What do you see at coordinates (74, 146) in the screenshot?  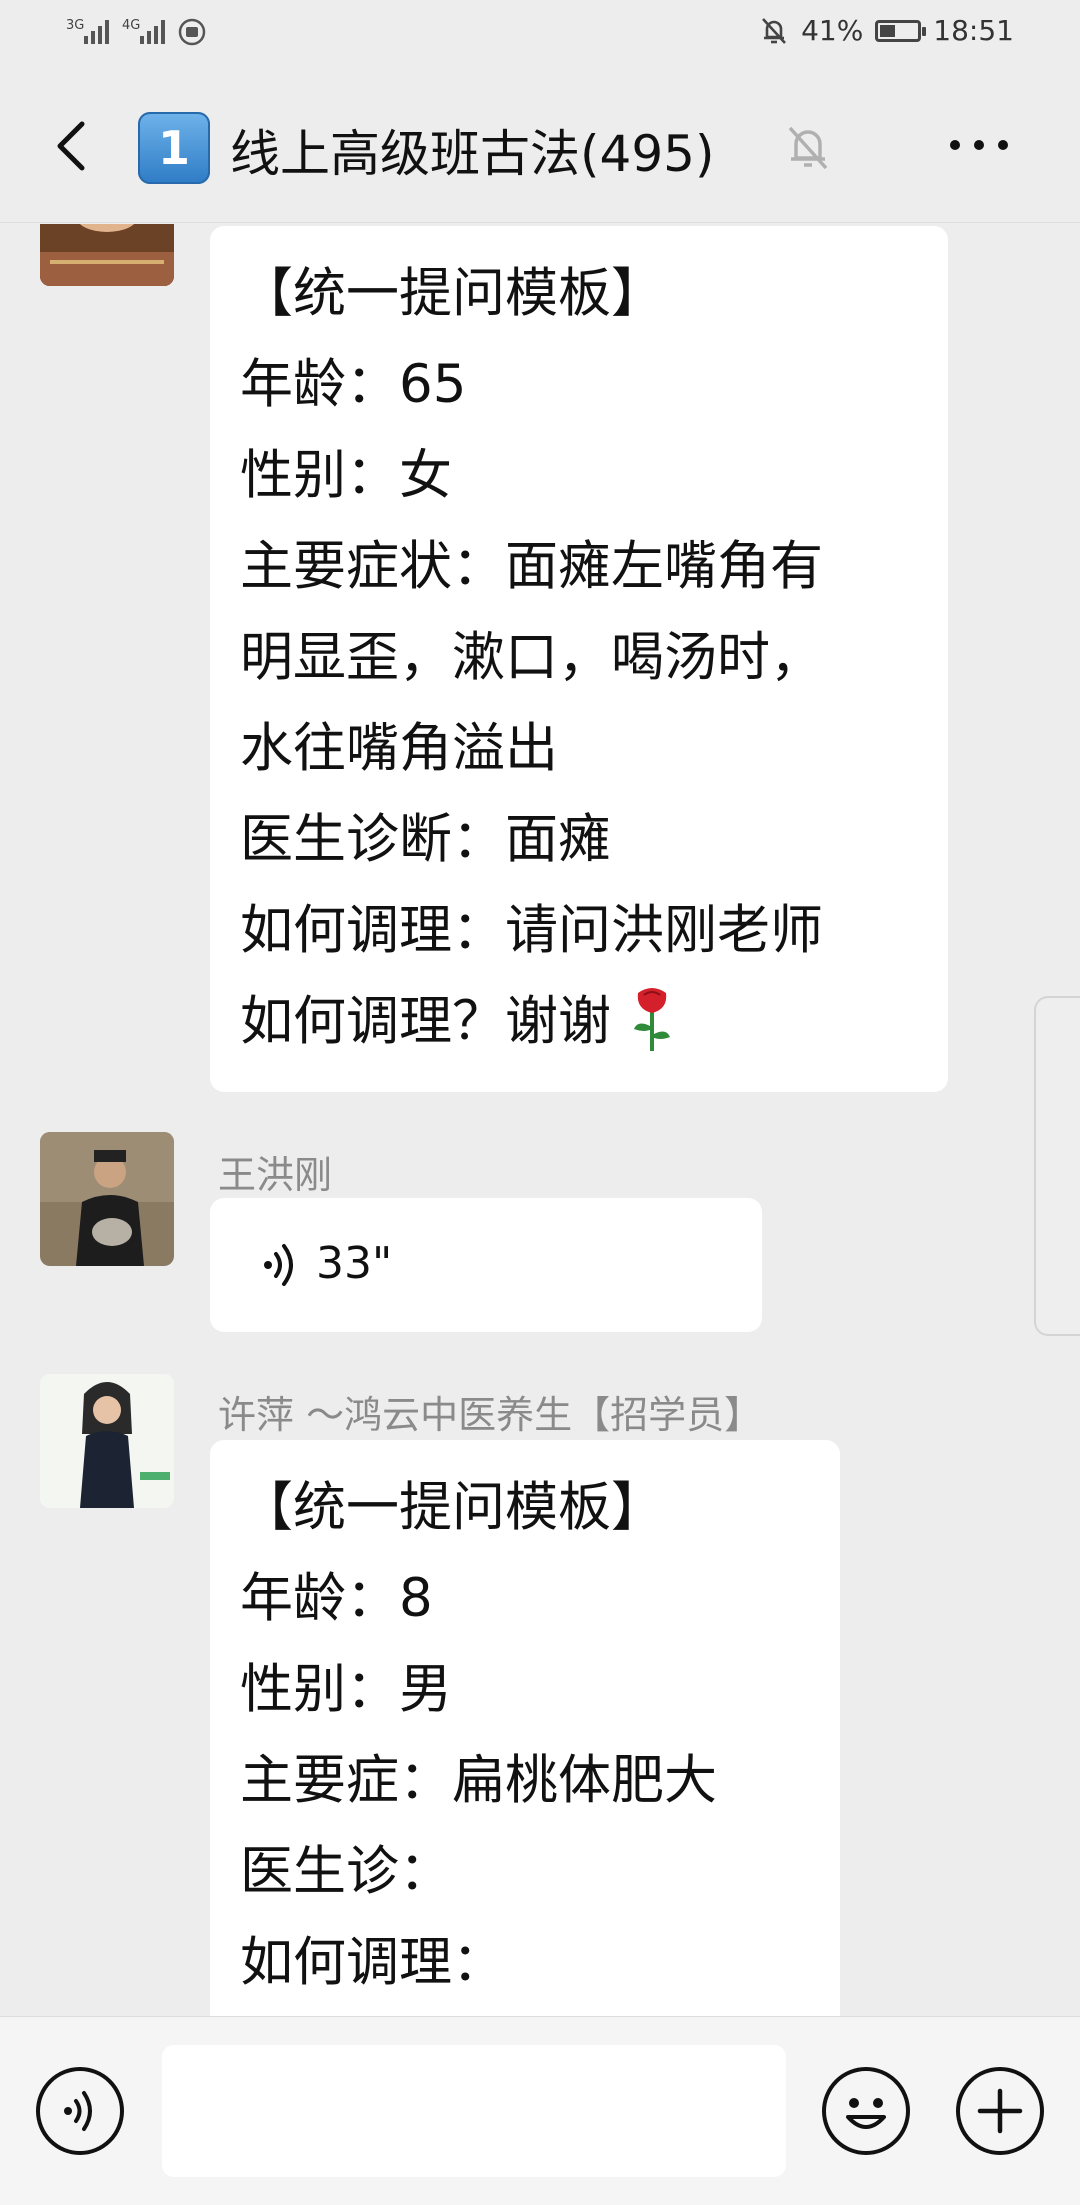 I see `back-arrow-icon` at bounding box center [74, 146].